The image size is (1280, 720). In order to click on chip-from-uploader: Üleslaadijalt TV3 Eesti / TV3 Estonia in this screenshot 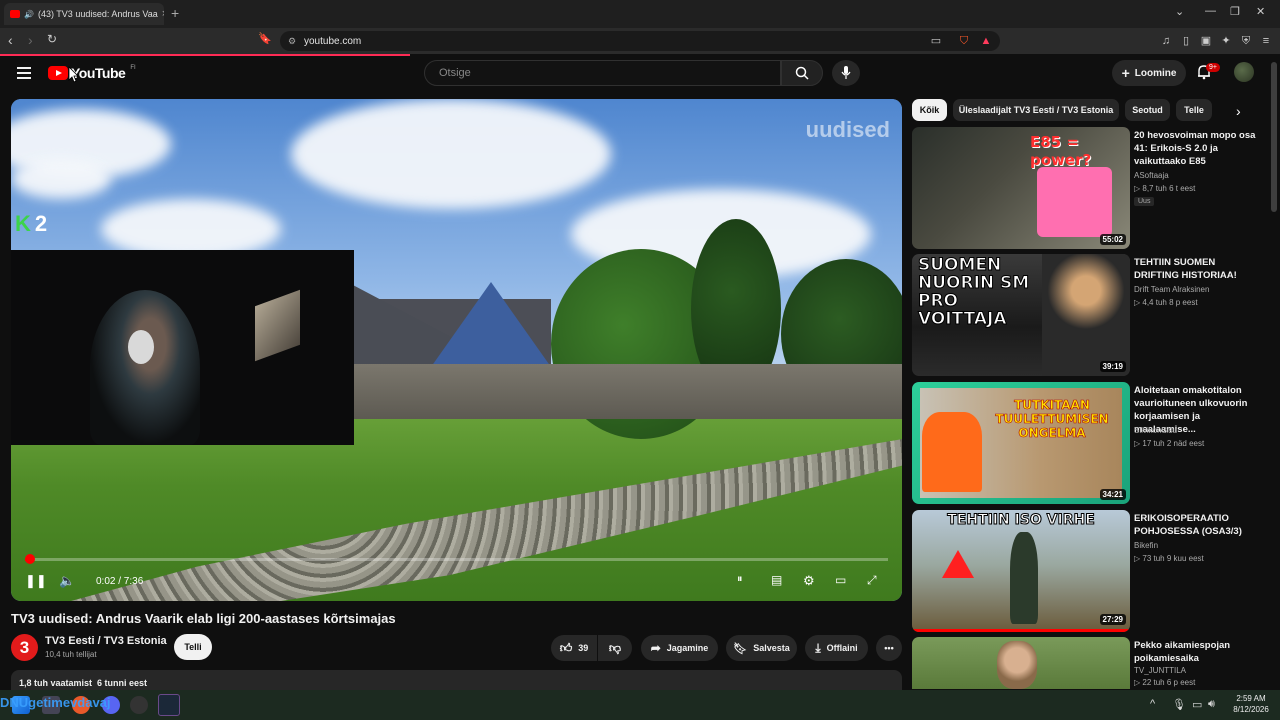, I will do `click(1036, 110)`.